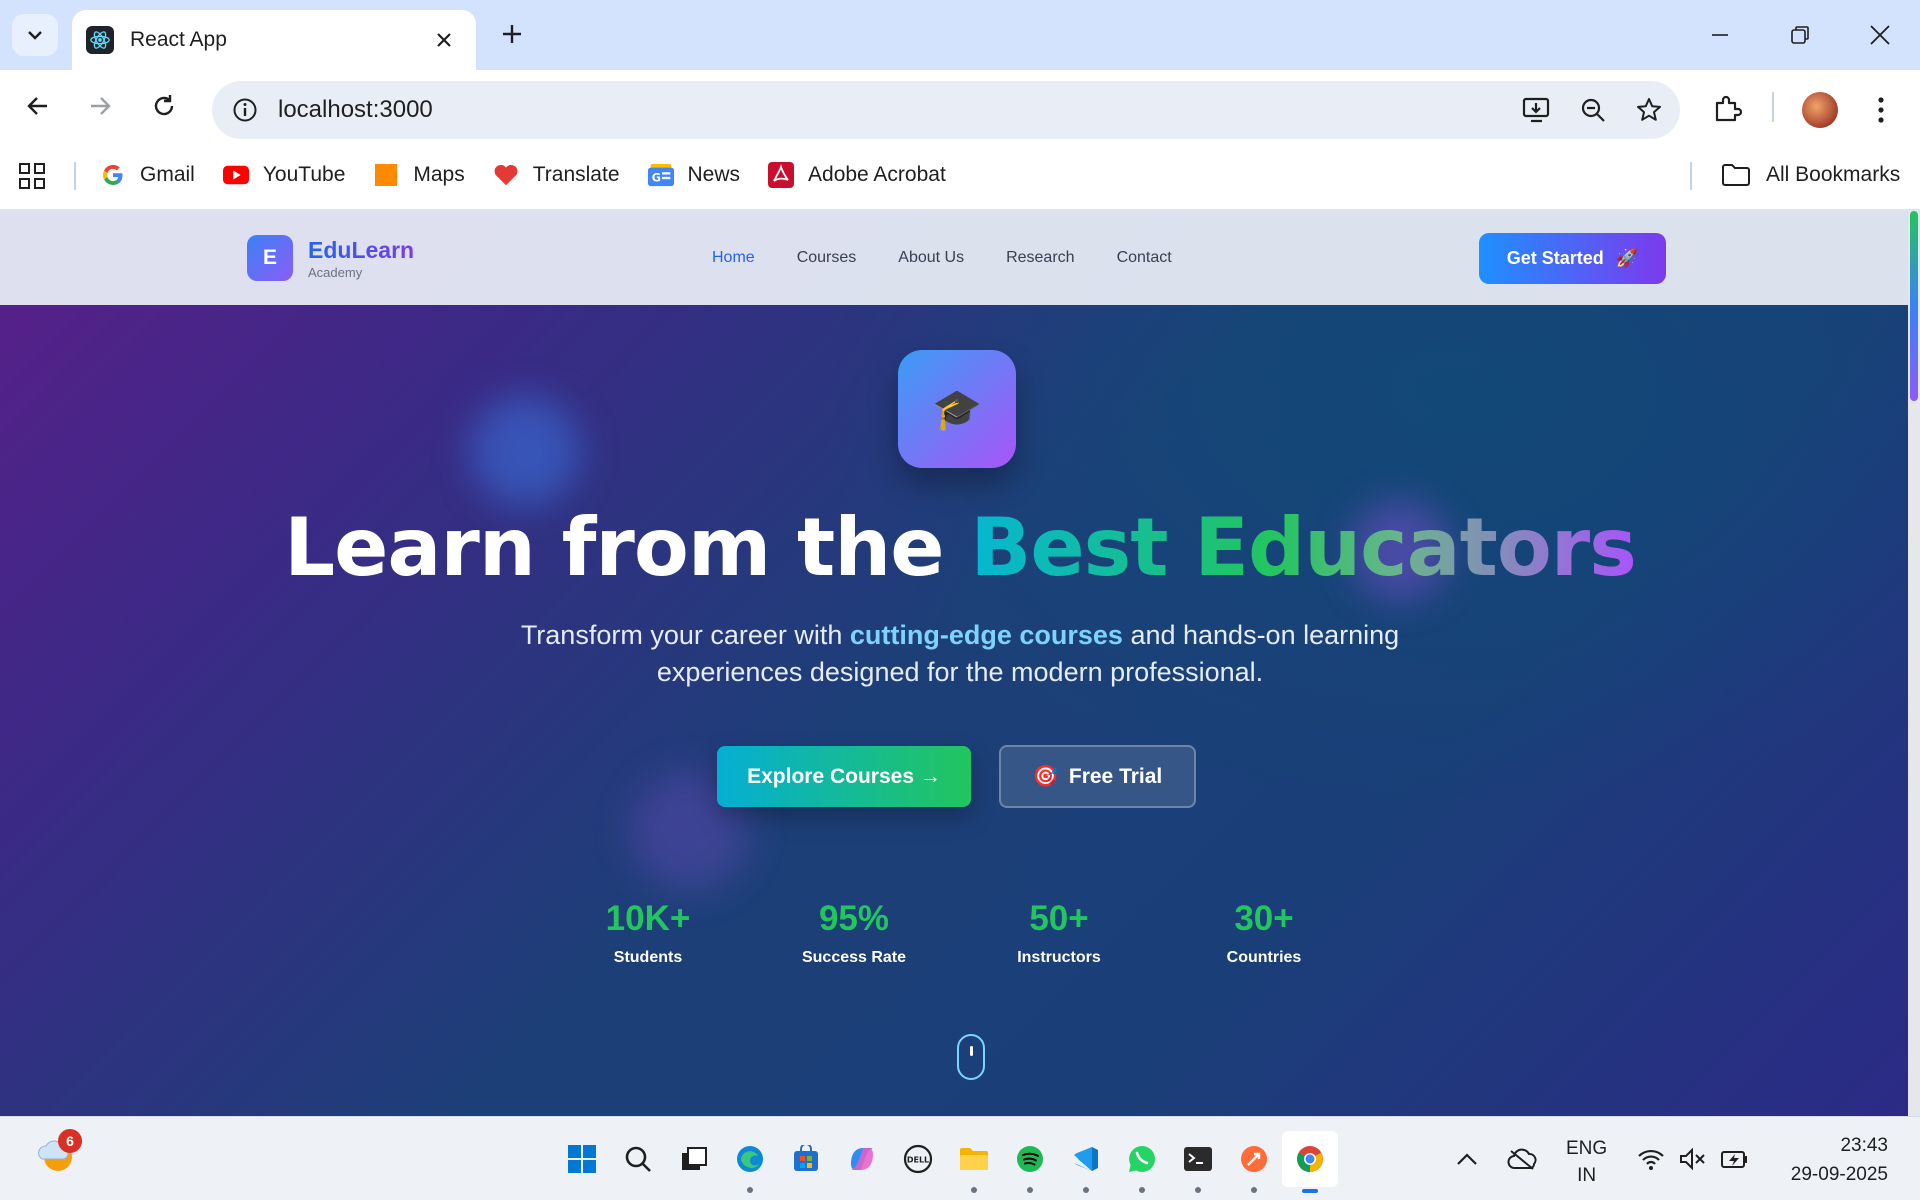 The width and height of the screenshot is (1920, 1200). I want to click on site-info-icon, so click(245, 110).